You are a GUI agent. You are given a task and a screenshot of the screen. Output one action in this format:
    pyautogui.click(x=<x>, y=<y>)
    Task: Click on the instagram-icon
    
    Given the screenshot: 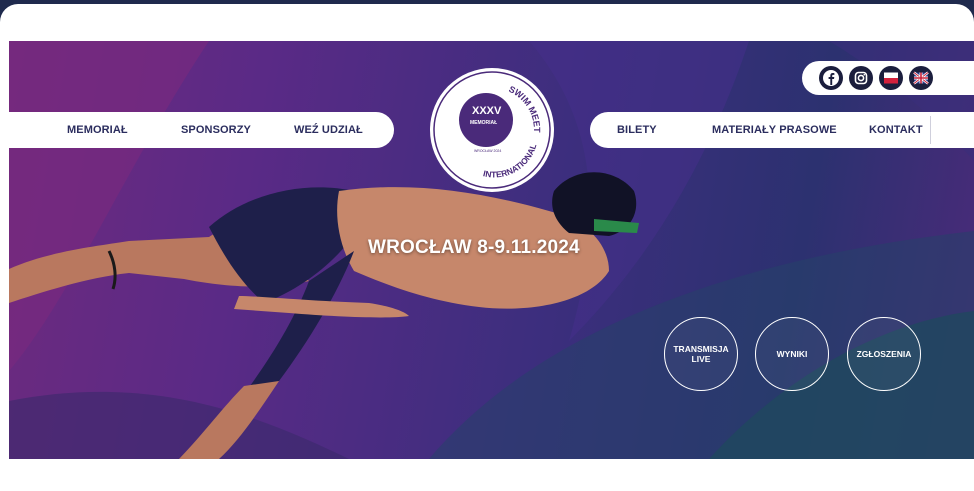 What is the action you would take?
    pyautogui.click(x=861, y=78)
    